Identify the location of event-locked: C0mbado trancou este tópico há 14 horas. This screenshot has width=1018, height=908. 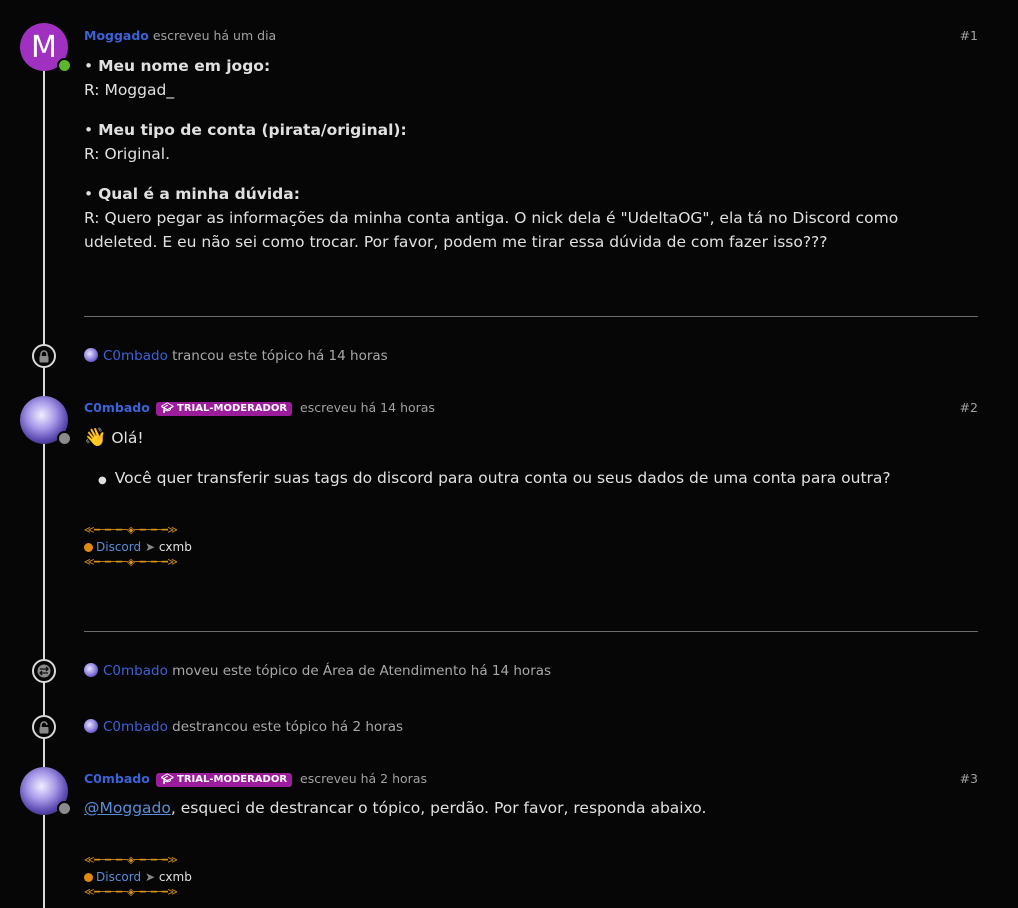
(509, 357).